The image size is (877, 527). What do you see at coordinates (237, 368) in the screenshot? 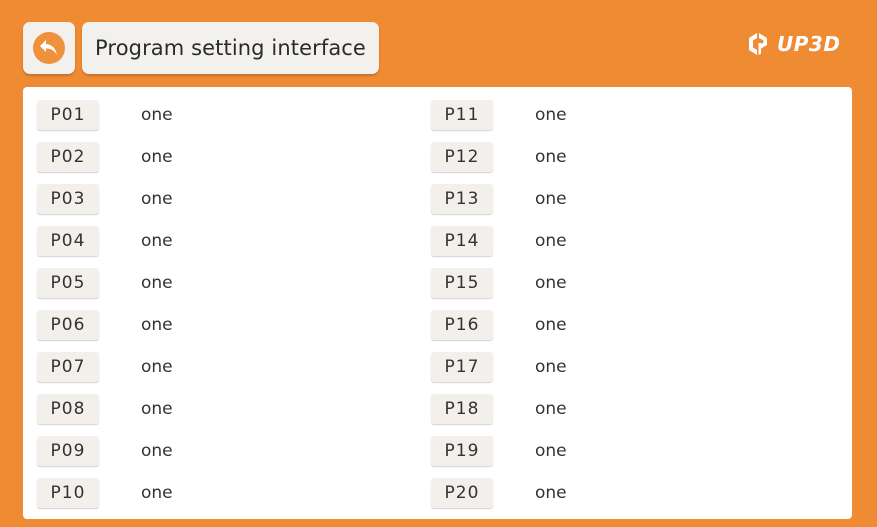
I see `program-row-p07: P07 one` at bounding box center [237, 368].